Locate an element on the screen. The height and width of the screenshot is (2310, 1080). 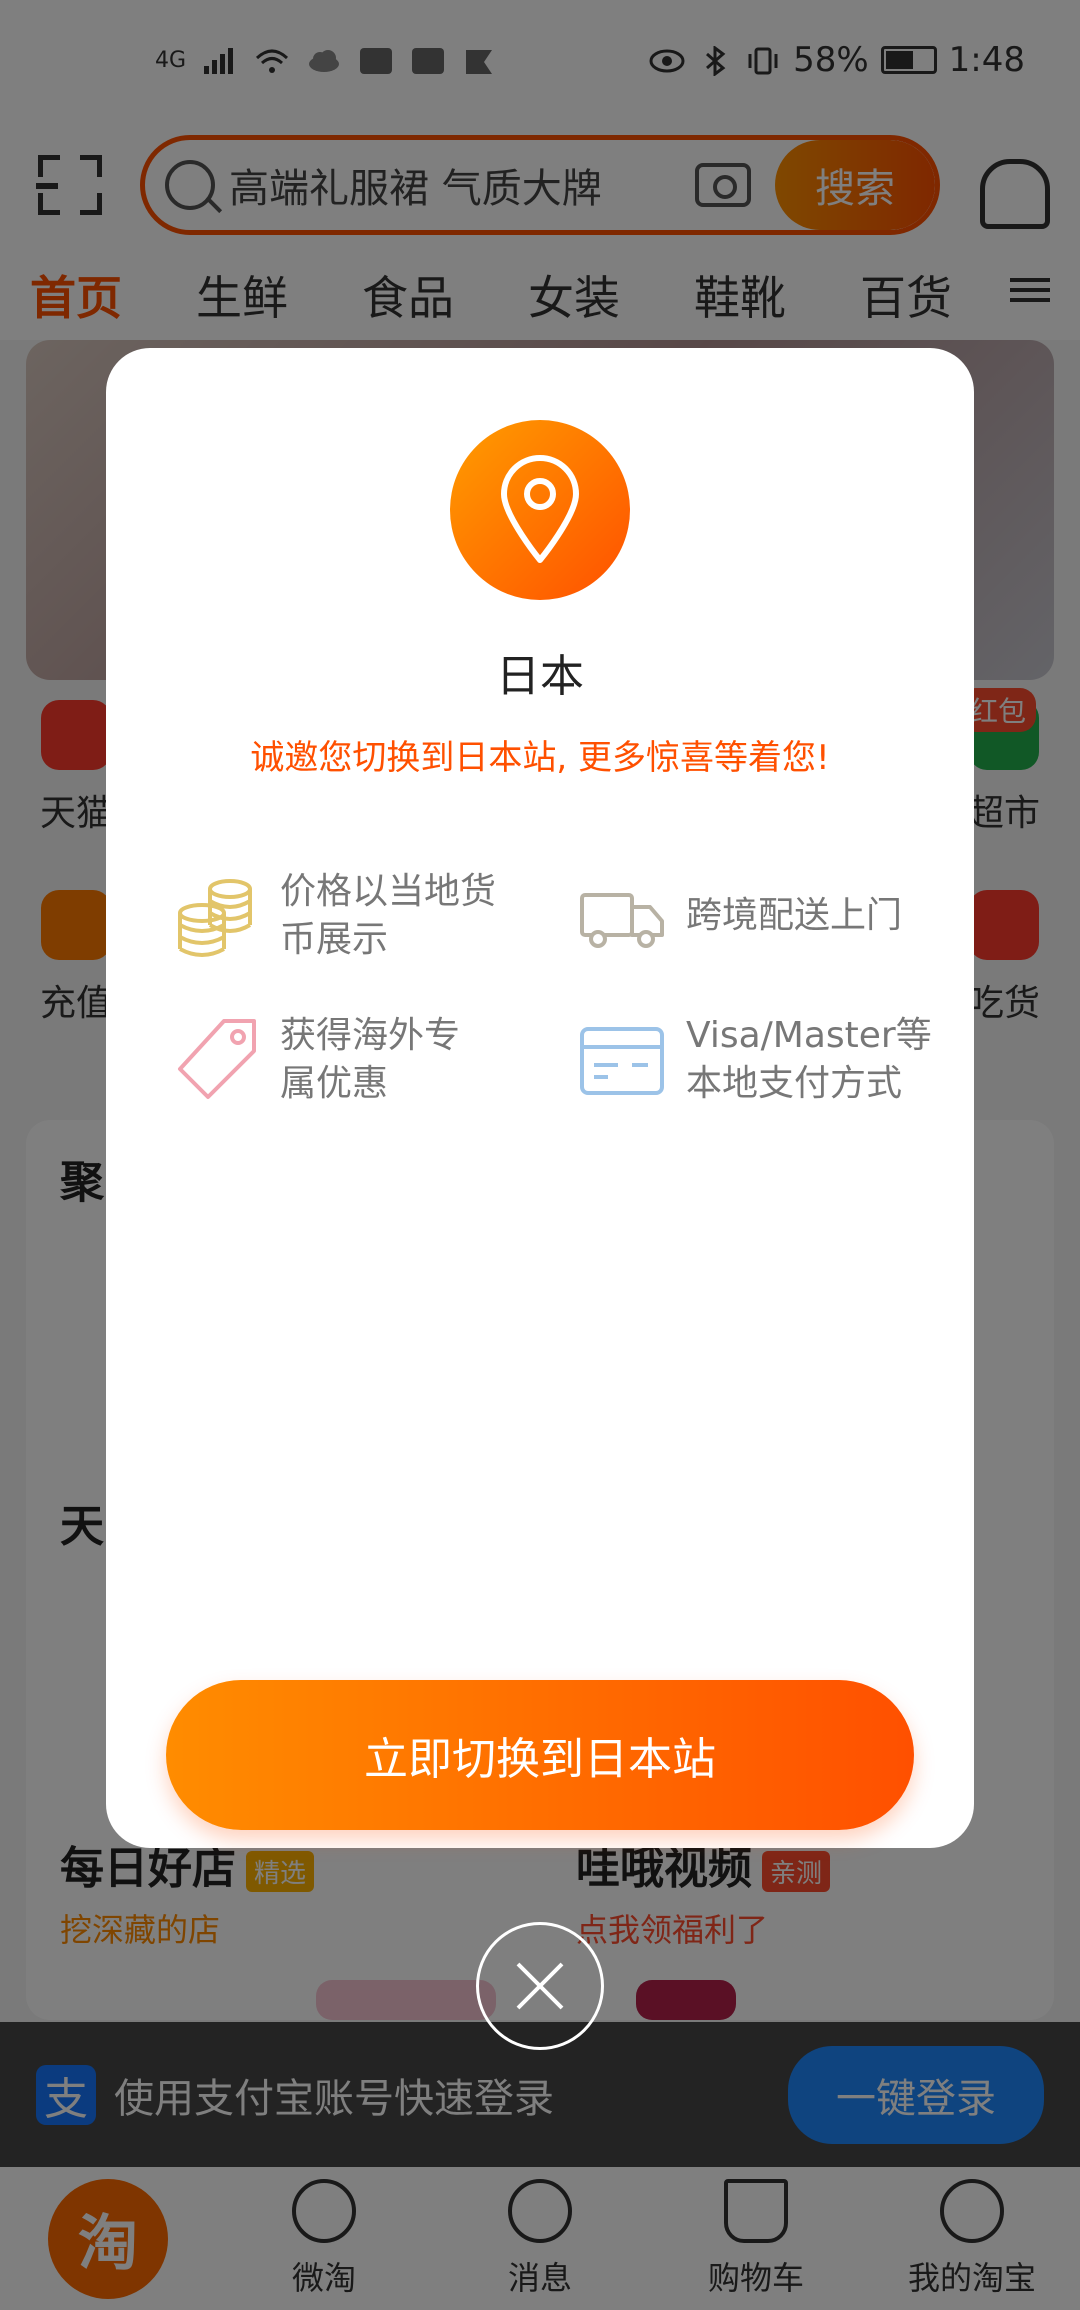
switch-site-button: 立即切换到日本站 is located at coordinates (540, 1755).